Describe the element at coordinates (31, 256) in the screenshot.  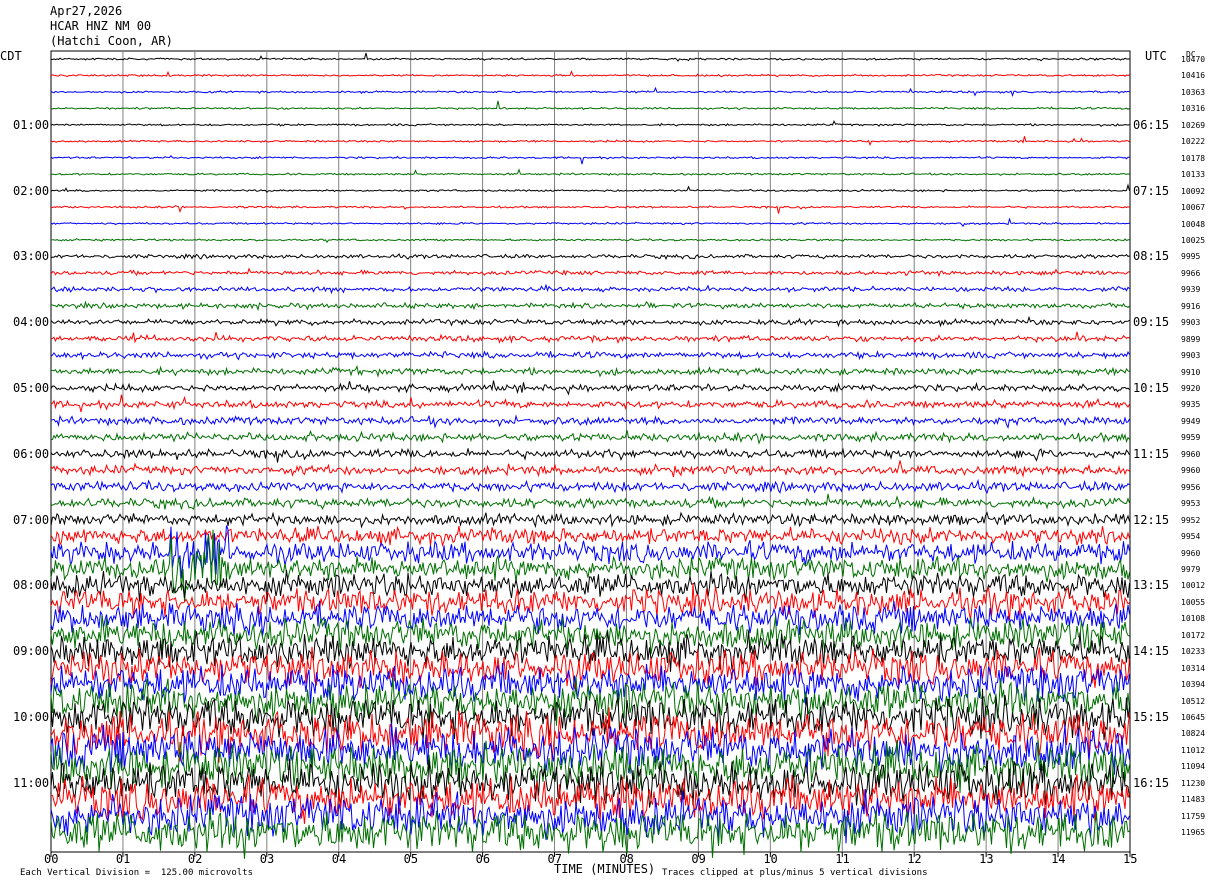
I see `left-time-label: 03:00` at that location.